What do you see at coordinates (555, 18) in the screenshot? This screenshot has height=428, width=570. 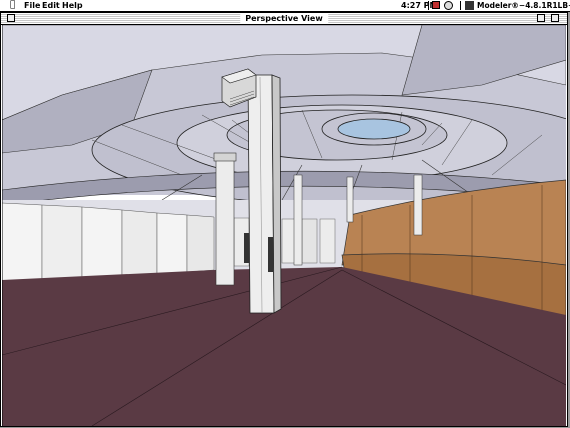 I see `collapse-box-icon` at bounding box center [555, 18].